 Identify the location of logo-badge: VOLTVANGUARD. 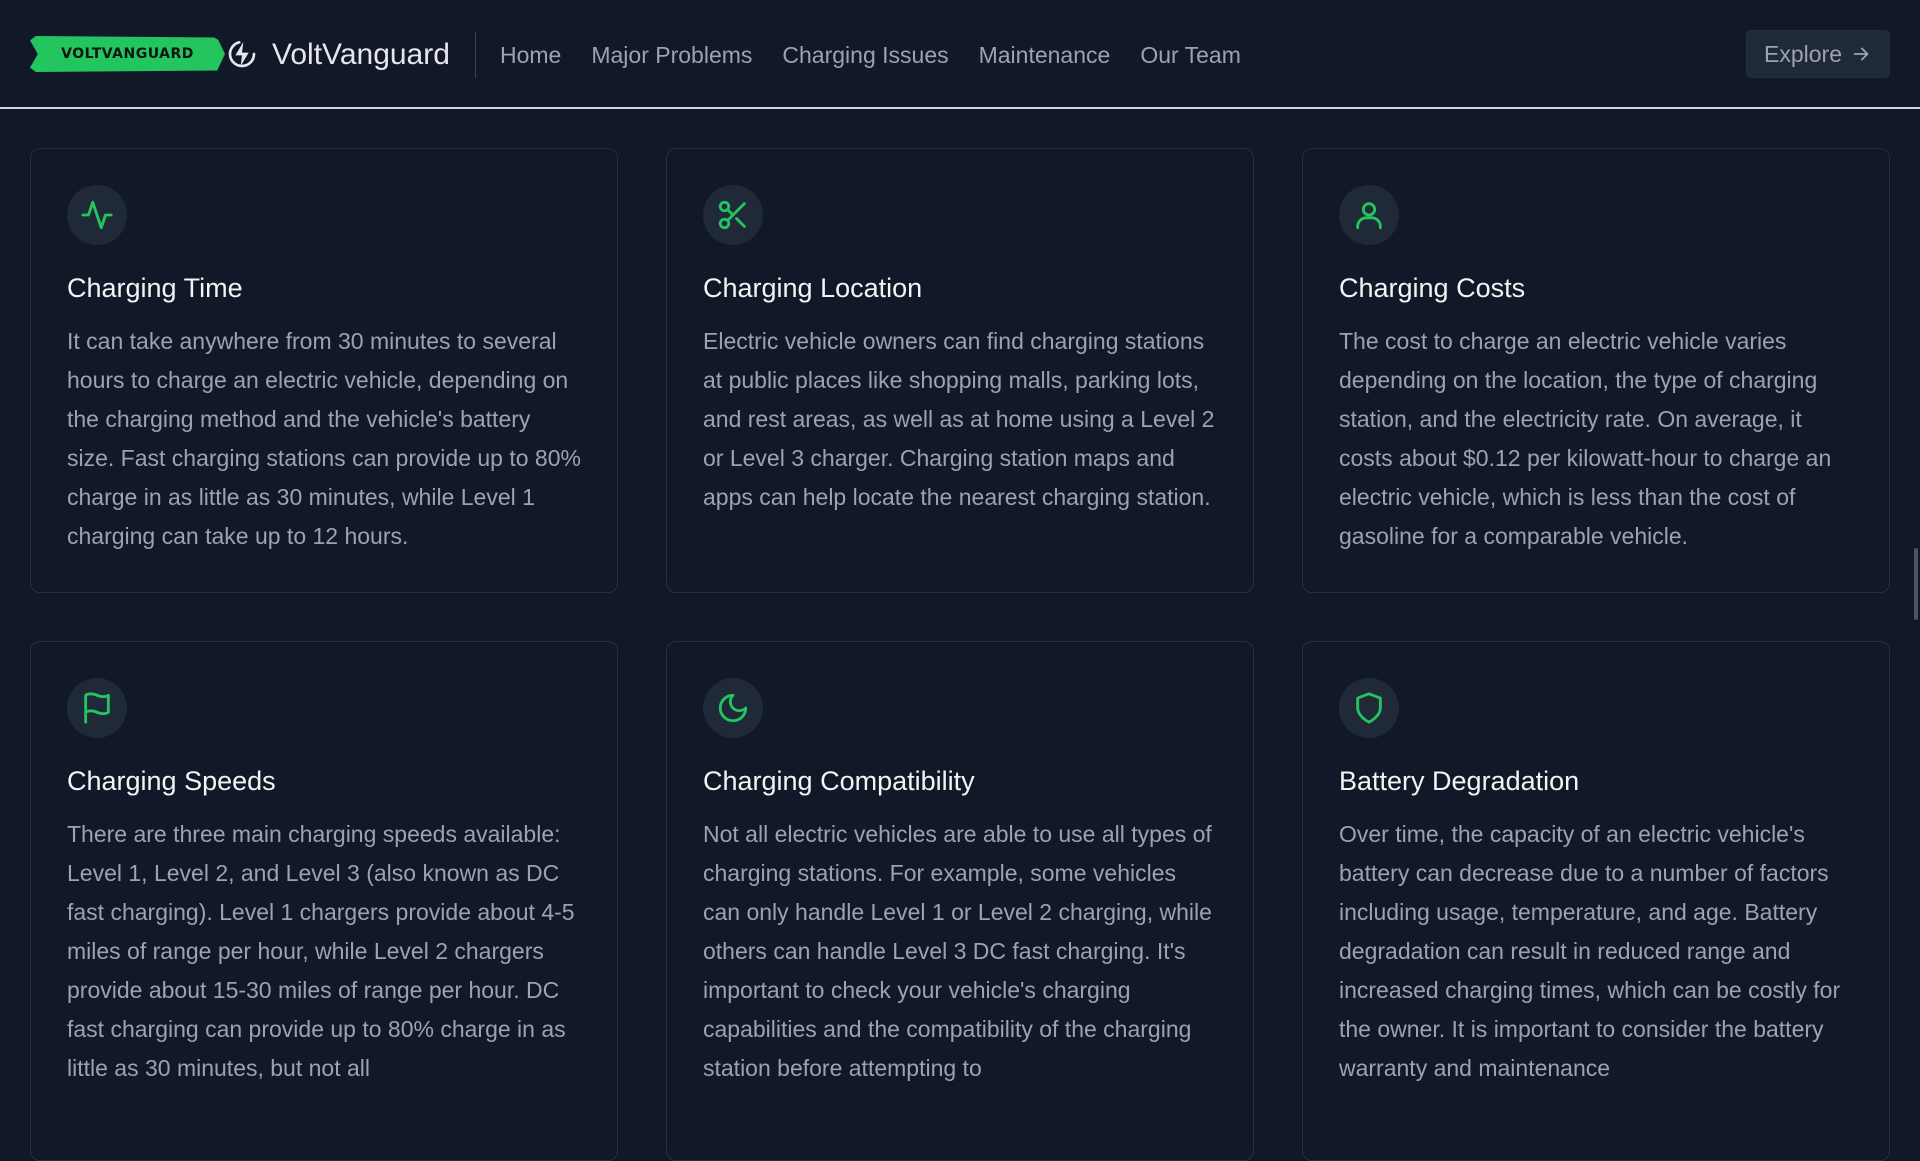
(127, 54).